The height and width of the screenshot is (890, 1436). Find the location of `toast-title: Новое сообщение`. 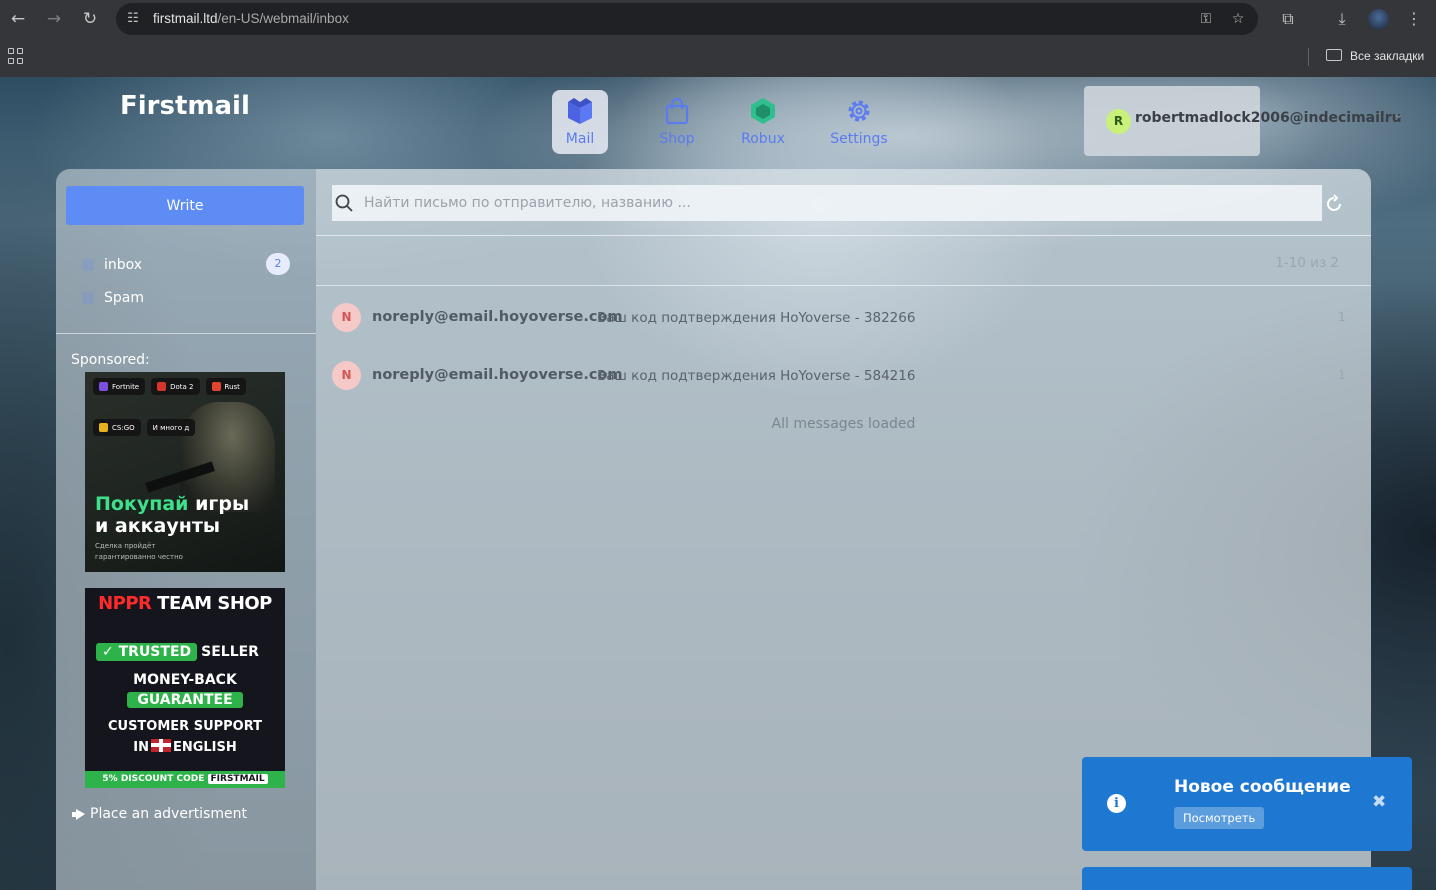

toast-title: Новое сообщение is located at coordinates (1262, 787).